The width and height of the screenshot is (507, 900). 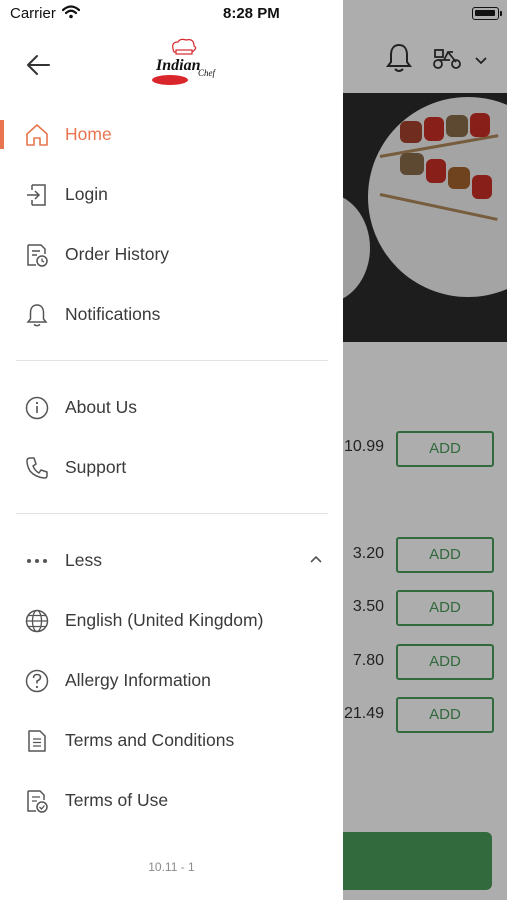 I want to click on question-icon, so click(x=37, y=681).